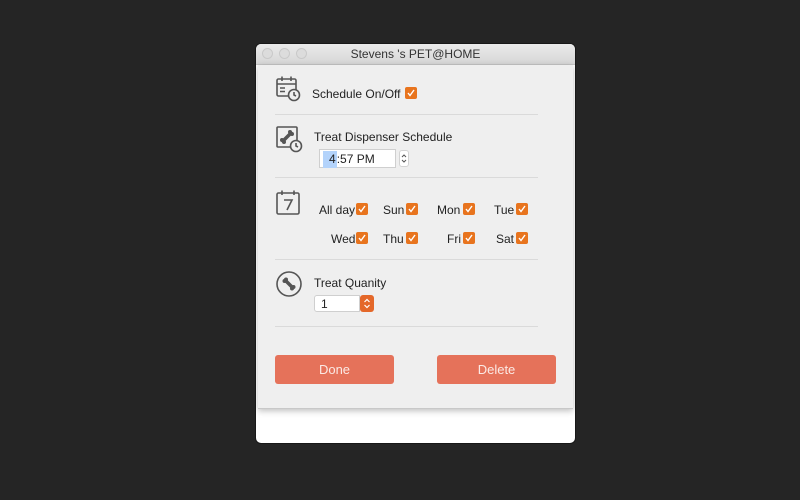  Describe the element at coordinates (411, 93) in the screenshot. I see `schedule-checkbox` at that location.